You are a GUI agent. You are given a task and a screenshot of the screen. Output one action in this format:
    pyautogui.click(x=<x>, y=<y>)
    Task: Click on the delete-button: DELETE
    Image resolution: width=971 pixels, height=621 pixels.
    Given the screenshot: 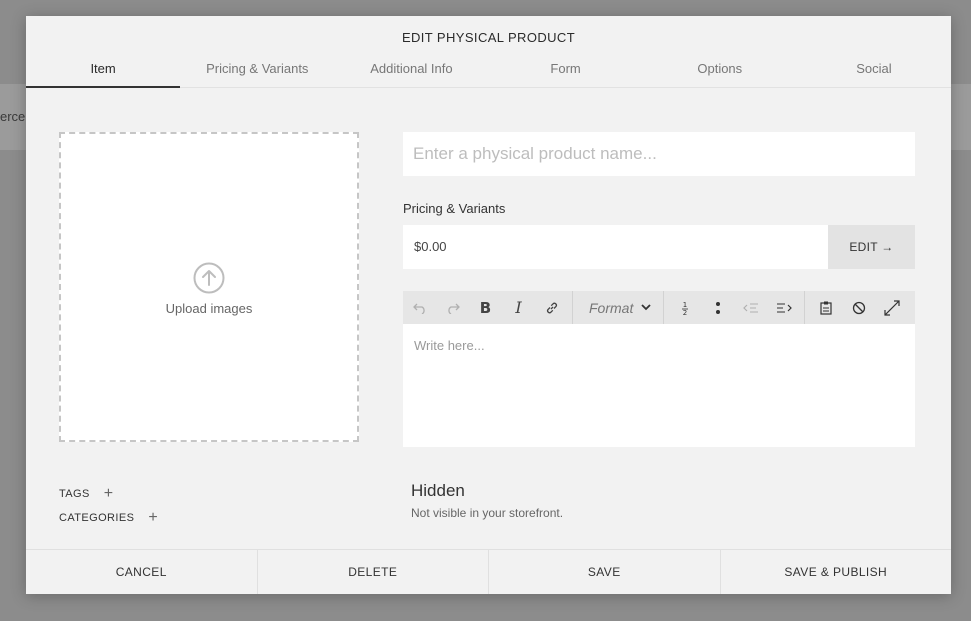 What is the action you would take?
    pyautogui.click(x=373, y=572)
    